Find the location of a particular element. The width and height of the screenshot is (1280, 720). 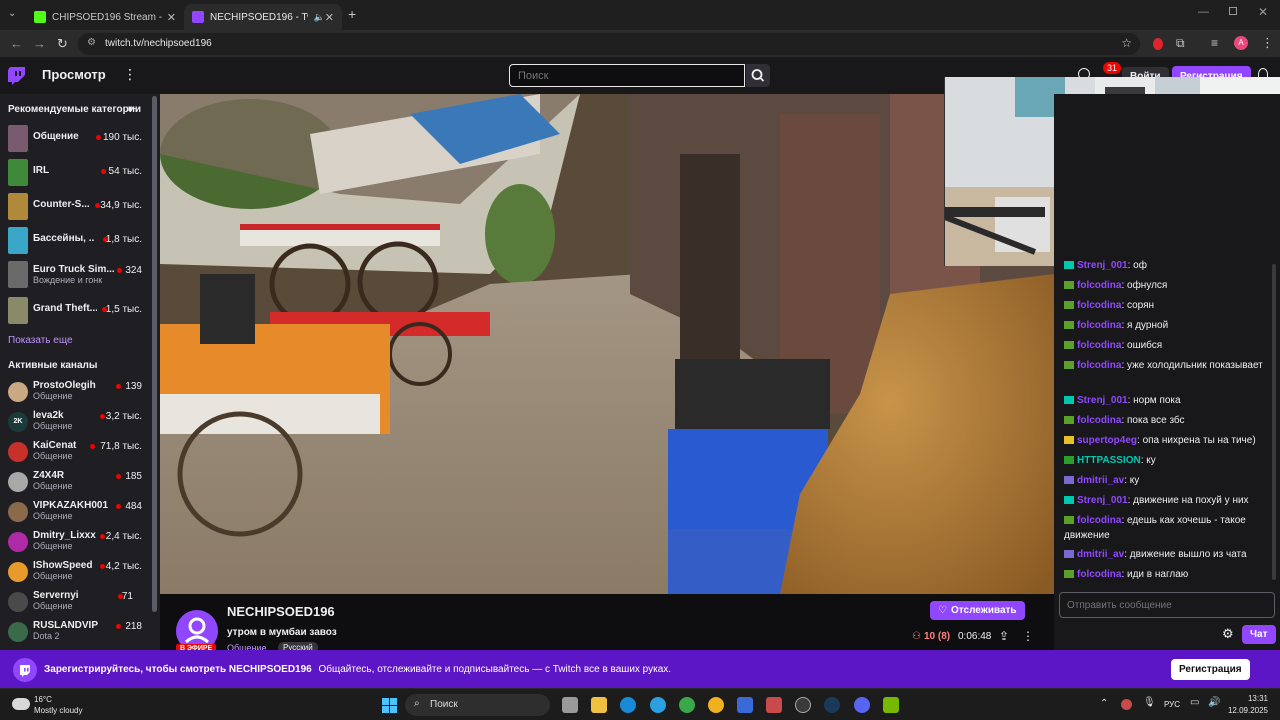

nvidia-icon is located at coordinates (891, 705).